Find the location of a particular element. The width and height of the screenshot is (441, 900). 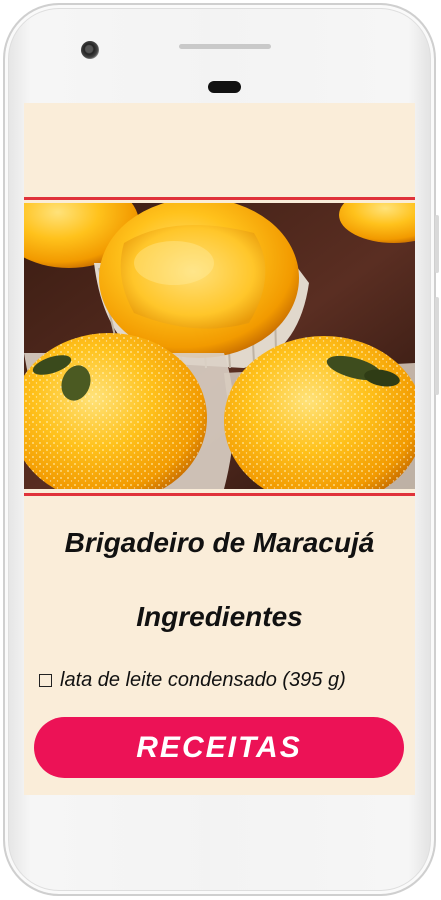

earpiece-speaker is located at coordinates (224, 87).